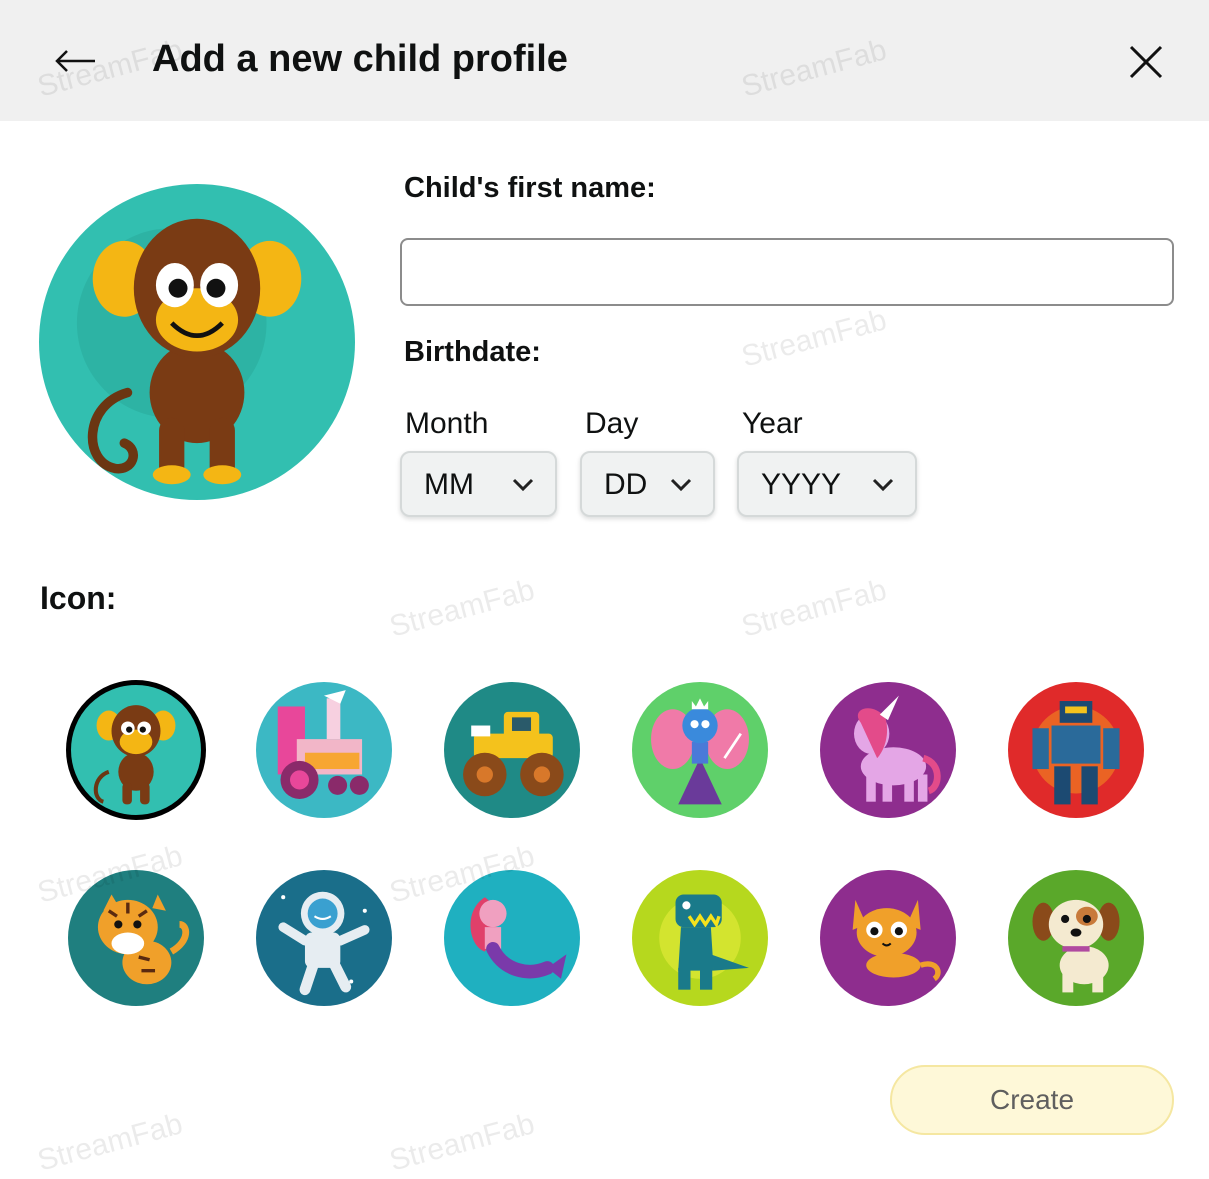 Image resolution: width=1209 pixels, height=1179 pixels. I want to click on monkey-icon, so click(136, 750).